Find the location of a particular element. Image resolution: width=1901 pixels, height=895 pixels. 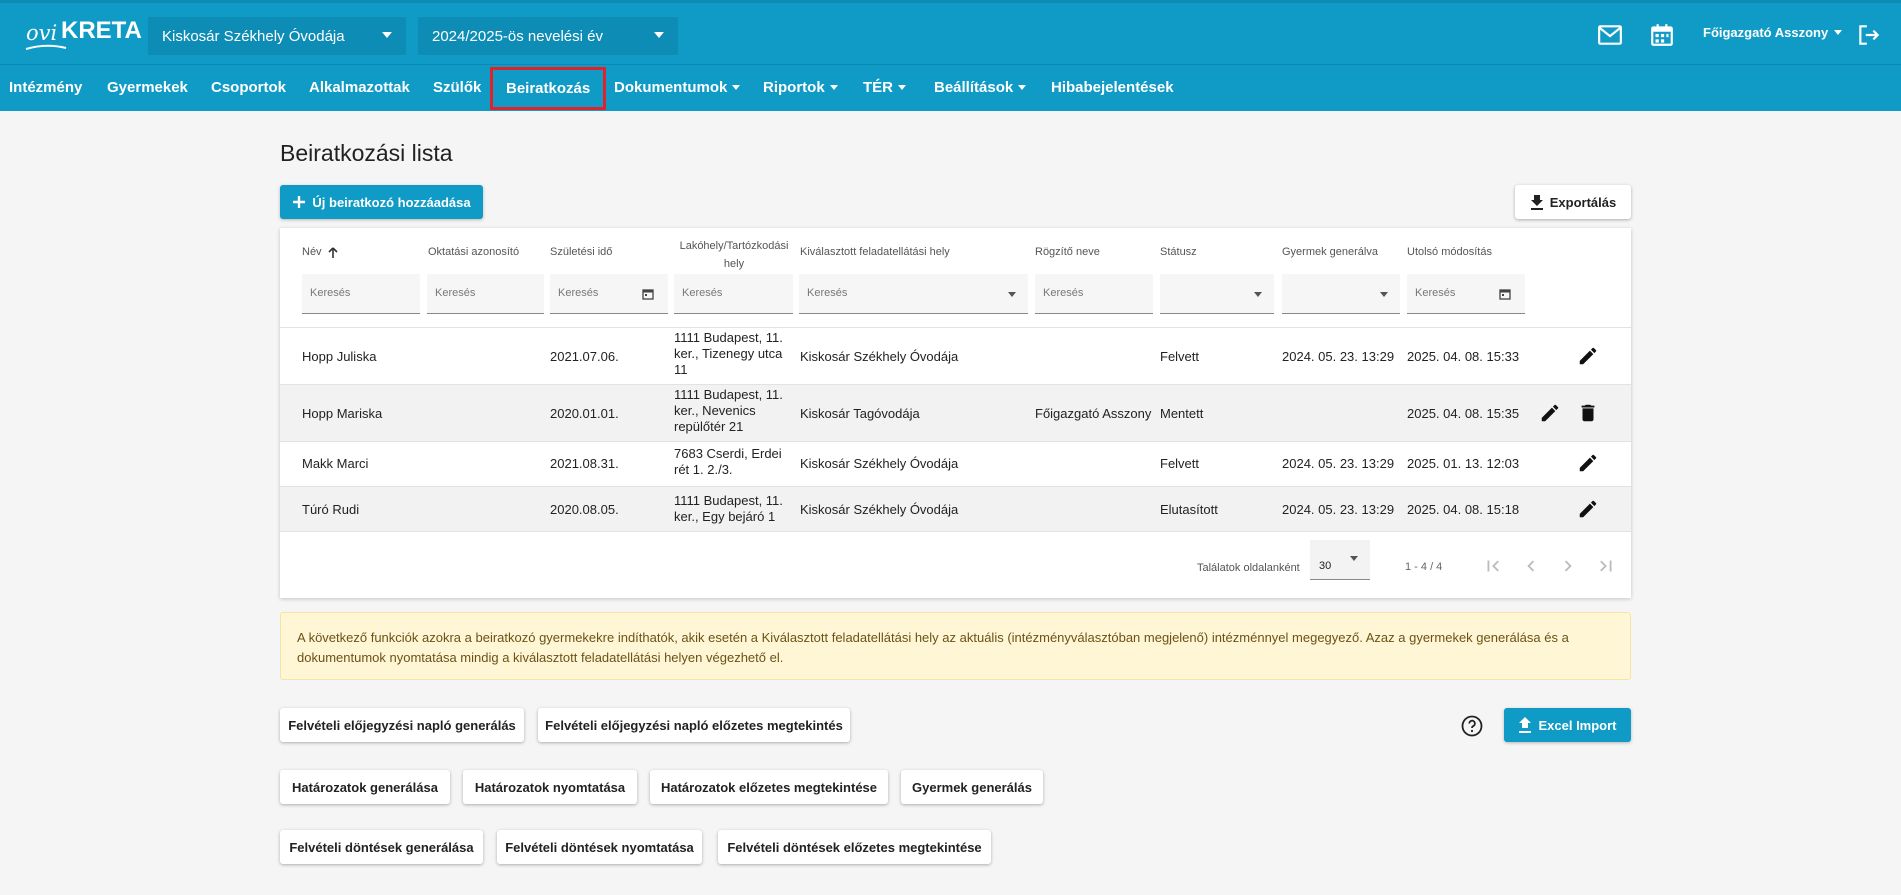

column-header-birth-date: Születési idő is located at coordinates (581, 252).